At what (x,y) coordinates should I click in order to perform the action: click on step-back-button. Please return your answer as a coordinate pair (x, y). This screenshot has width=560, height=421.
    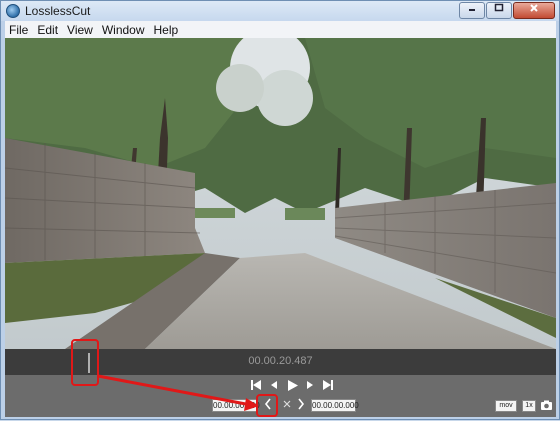
    Looking at the image, I should click on (274, 385).